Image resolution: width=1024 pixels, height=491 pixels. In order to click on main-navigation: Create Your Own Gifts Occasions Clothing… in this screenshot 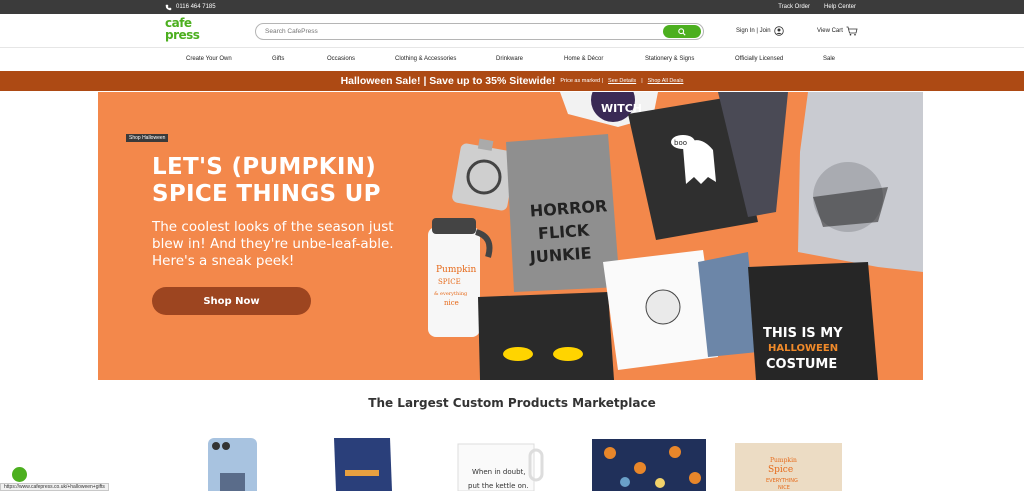, I will do `click(512, 59)`.